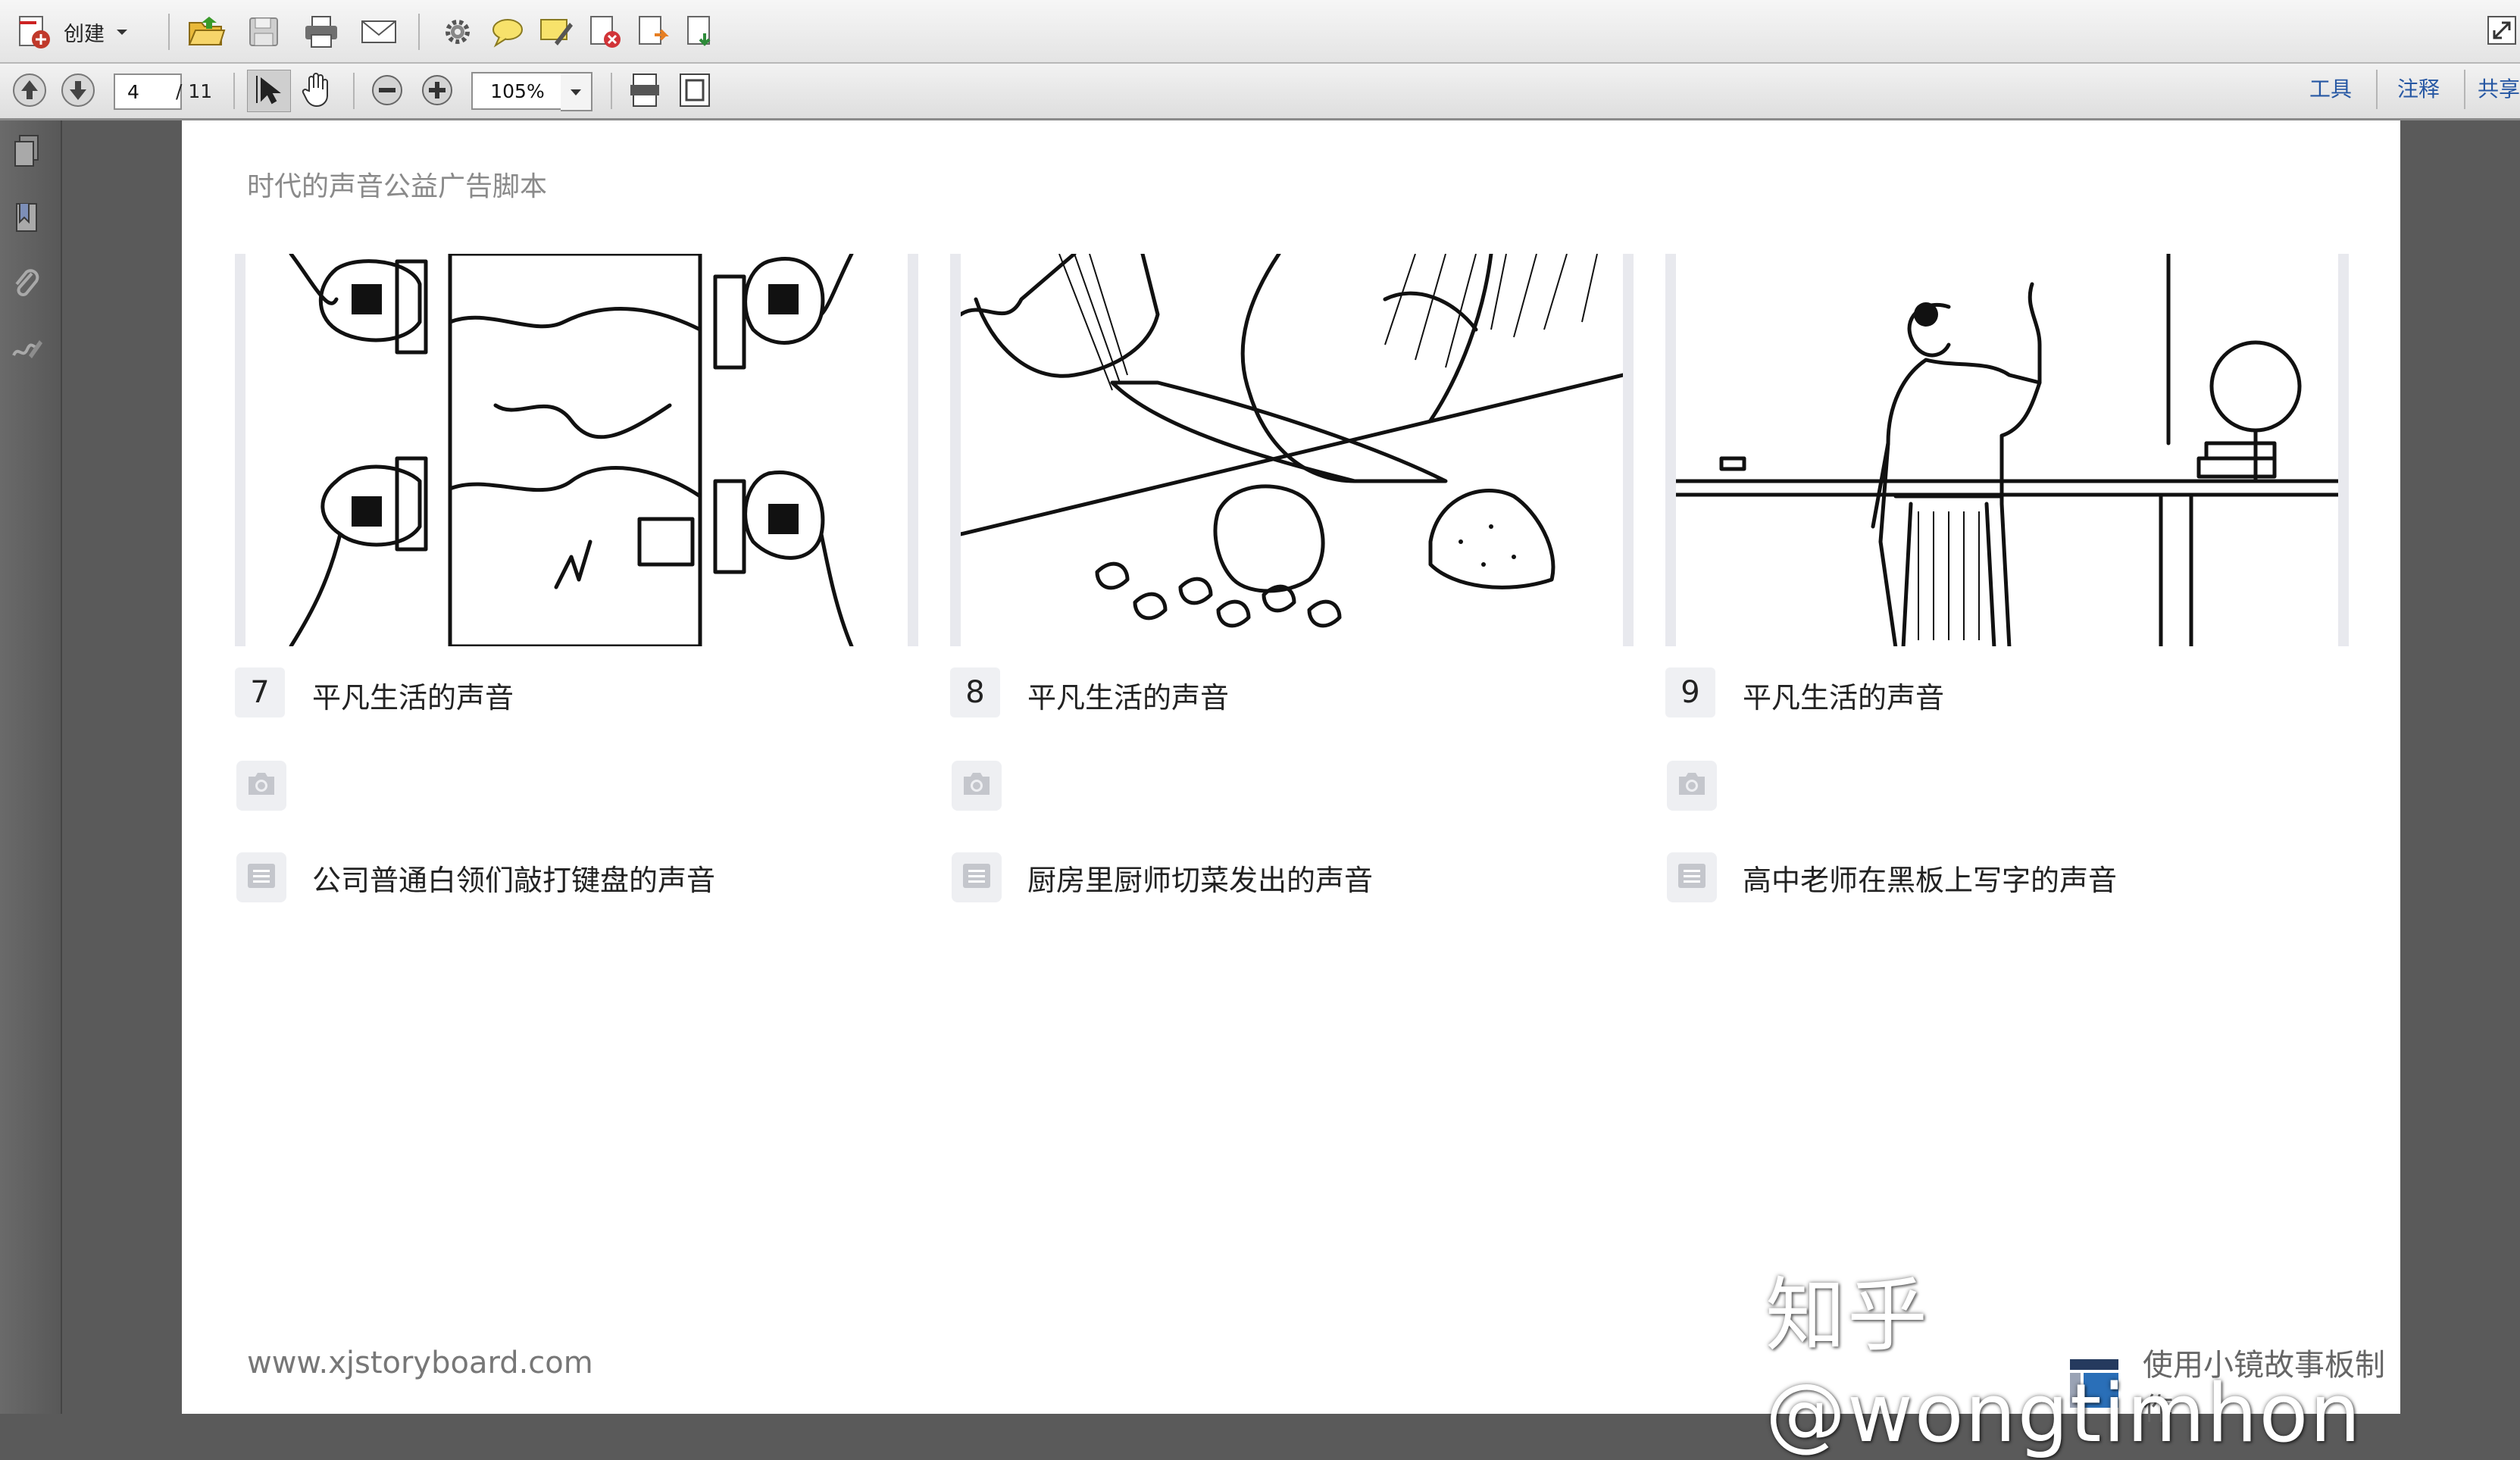 This screenshot has height=1460, width=2520. I want to click on settings-icon, so click(457, 32).